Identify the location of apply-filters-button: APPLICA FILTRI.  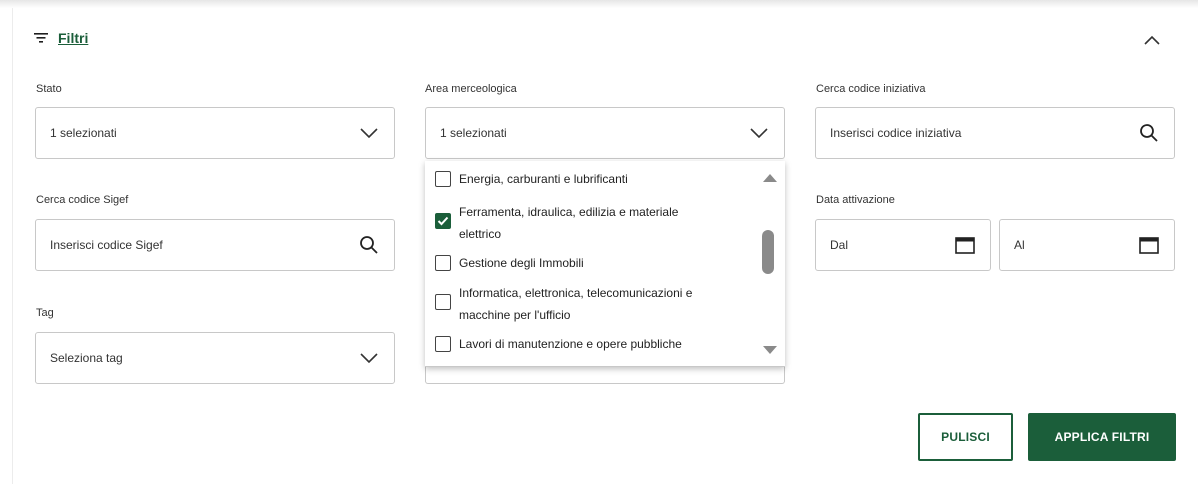
(1102, 437).